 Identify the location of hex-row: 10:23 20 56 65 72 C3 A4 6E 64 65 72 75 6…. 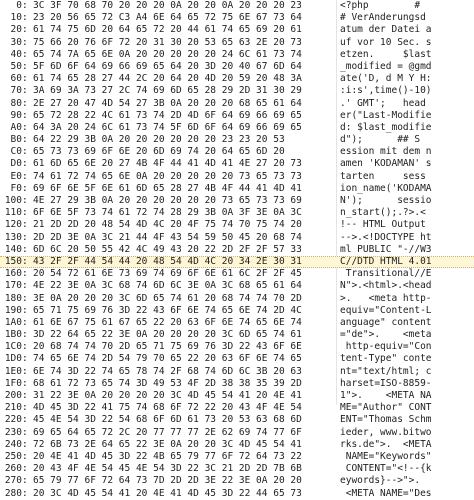
(237, 18).